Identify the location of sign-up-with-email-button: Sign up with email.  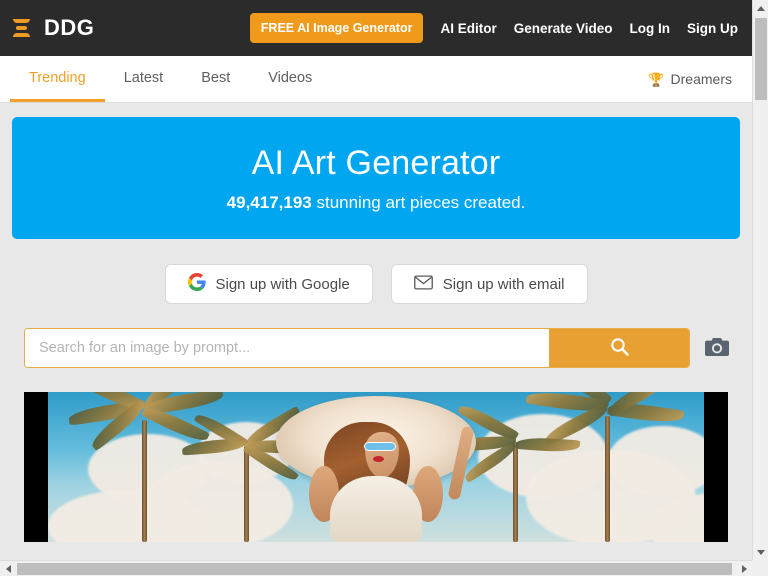
(489, 284).